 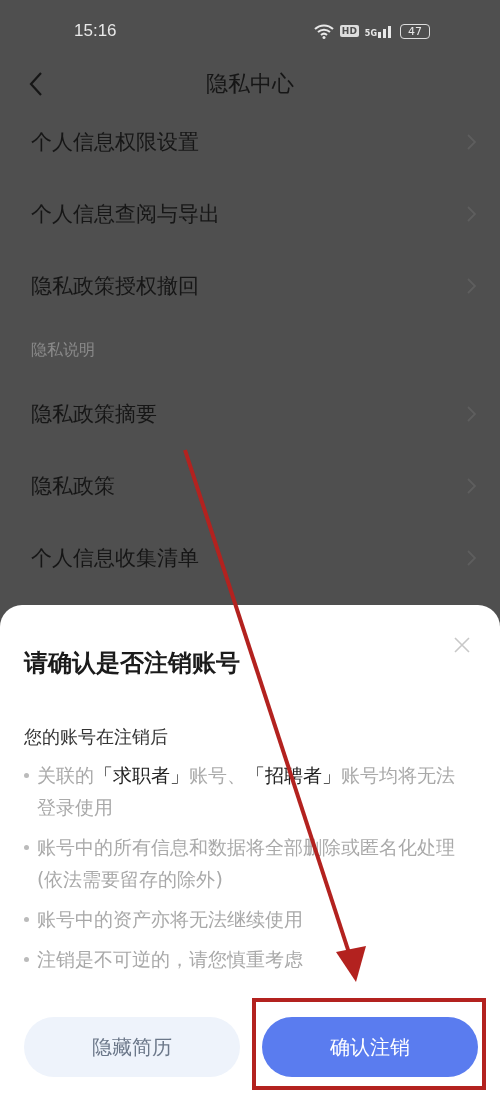 What do you see at coordinates (170, 959) in the screenshot?
I see `bullet-text: 注销是不可逆的，请您慎重考虑` at bounding box center [170, 959].